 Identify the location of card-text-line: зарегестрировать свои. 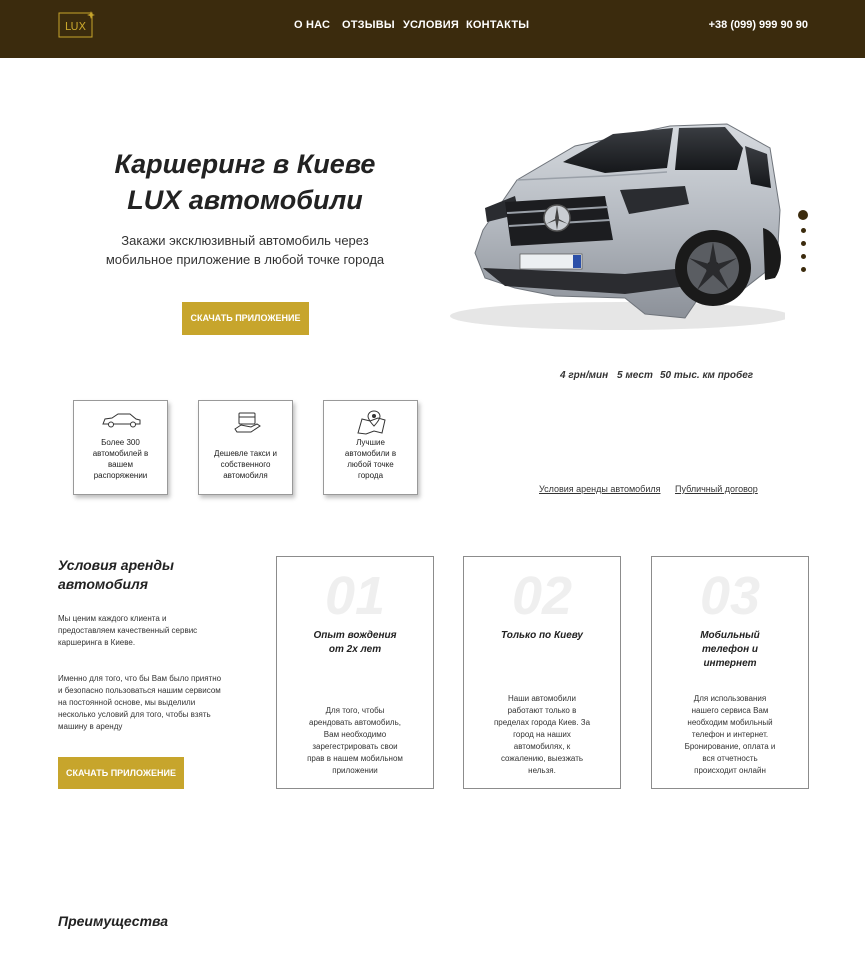
(355, 746).